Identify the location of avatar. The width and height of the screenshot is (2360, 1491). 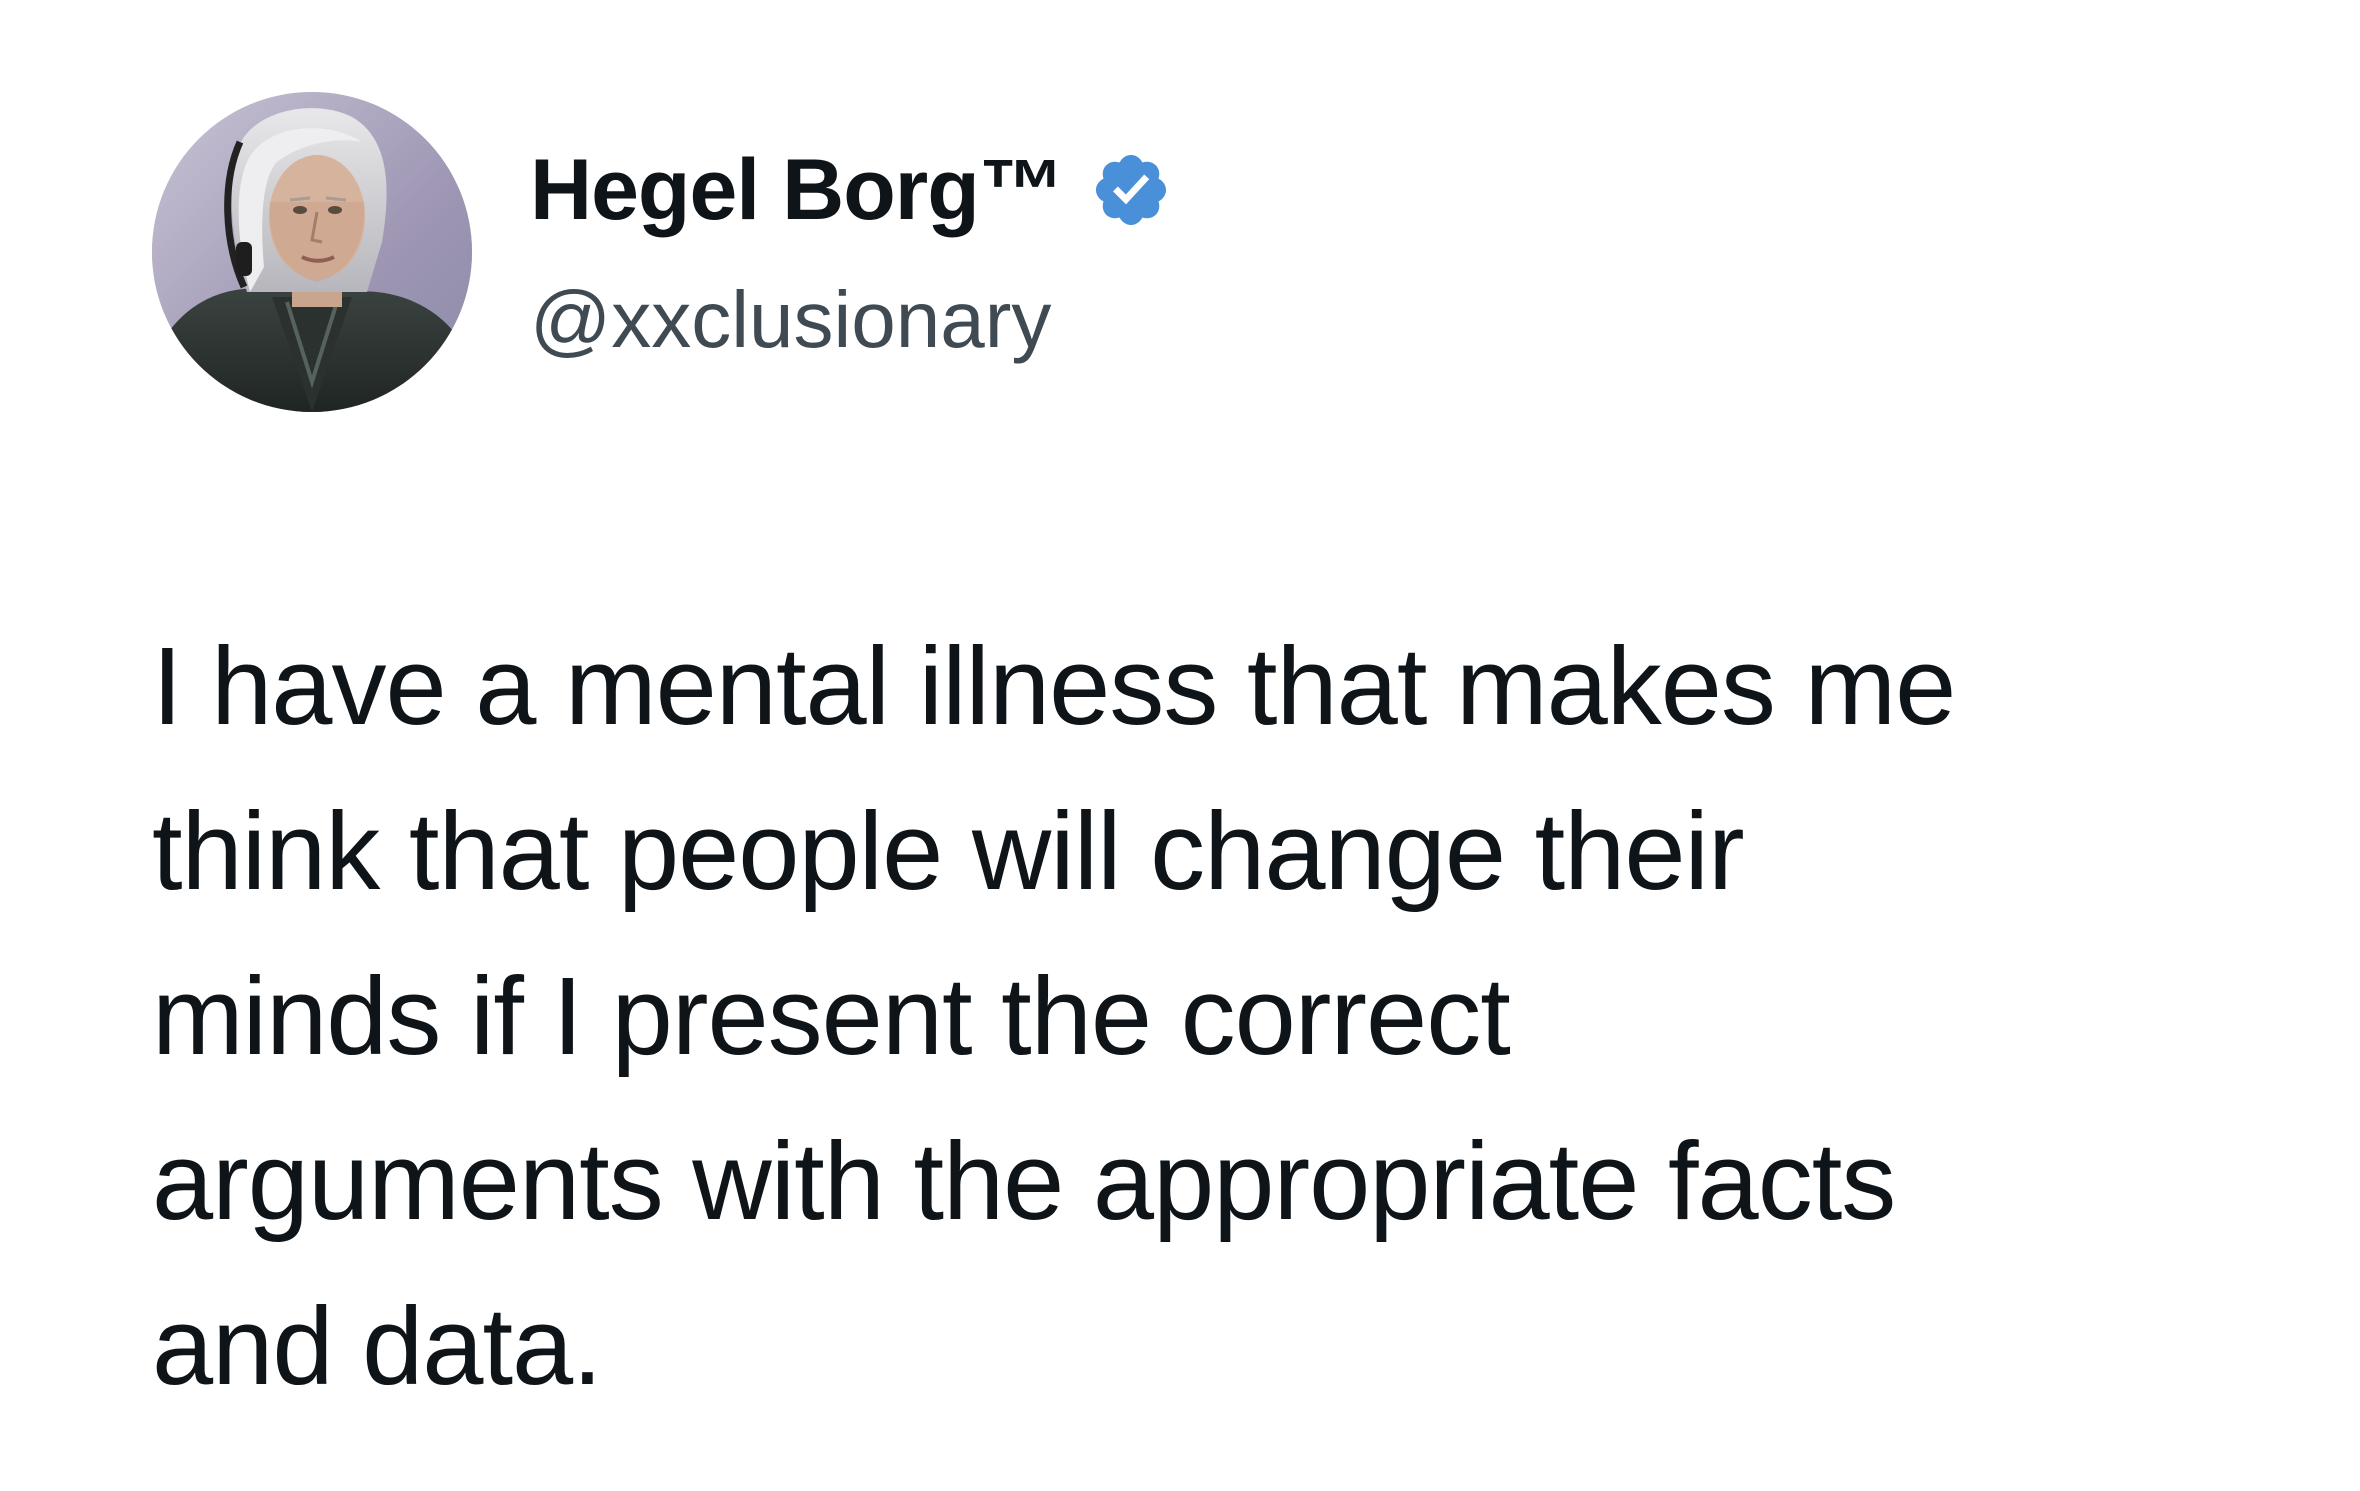
(312, 252).